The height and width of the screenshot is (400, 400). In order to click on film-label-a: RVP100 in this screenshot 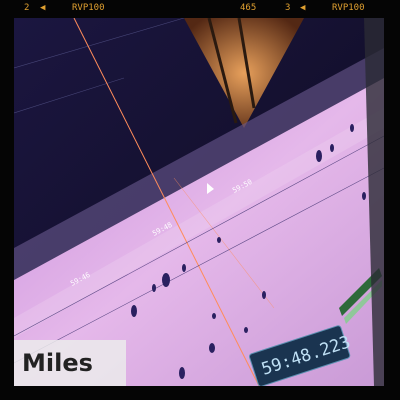, I will do `click(88, 8)`.